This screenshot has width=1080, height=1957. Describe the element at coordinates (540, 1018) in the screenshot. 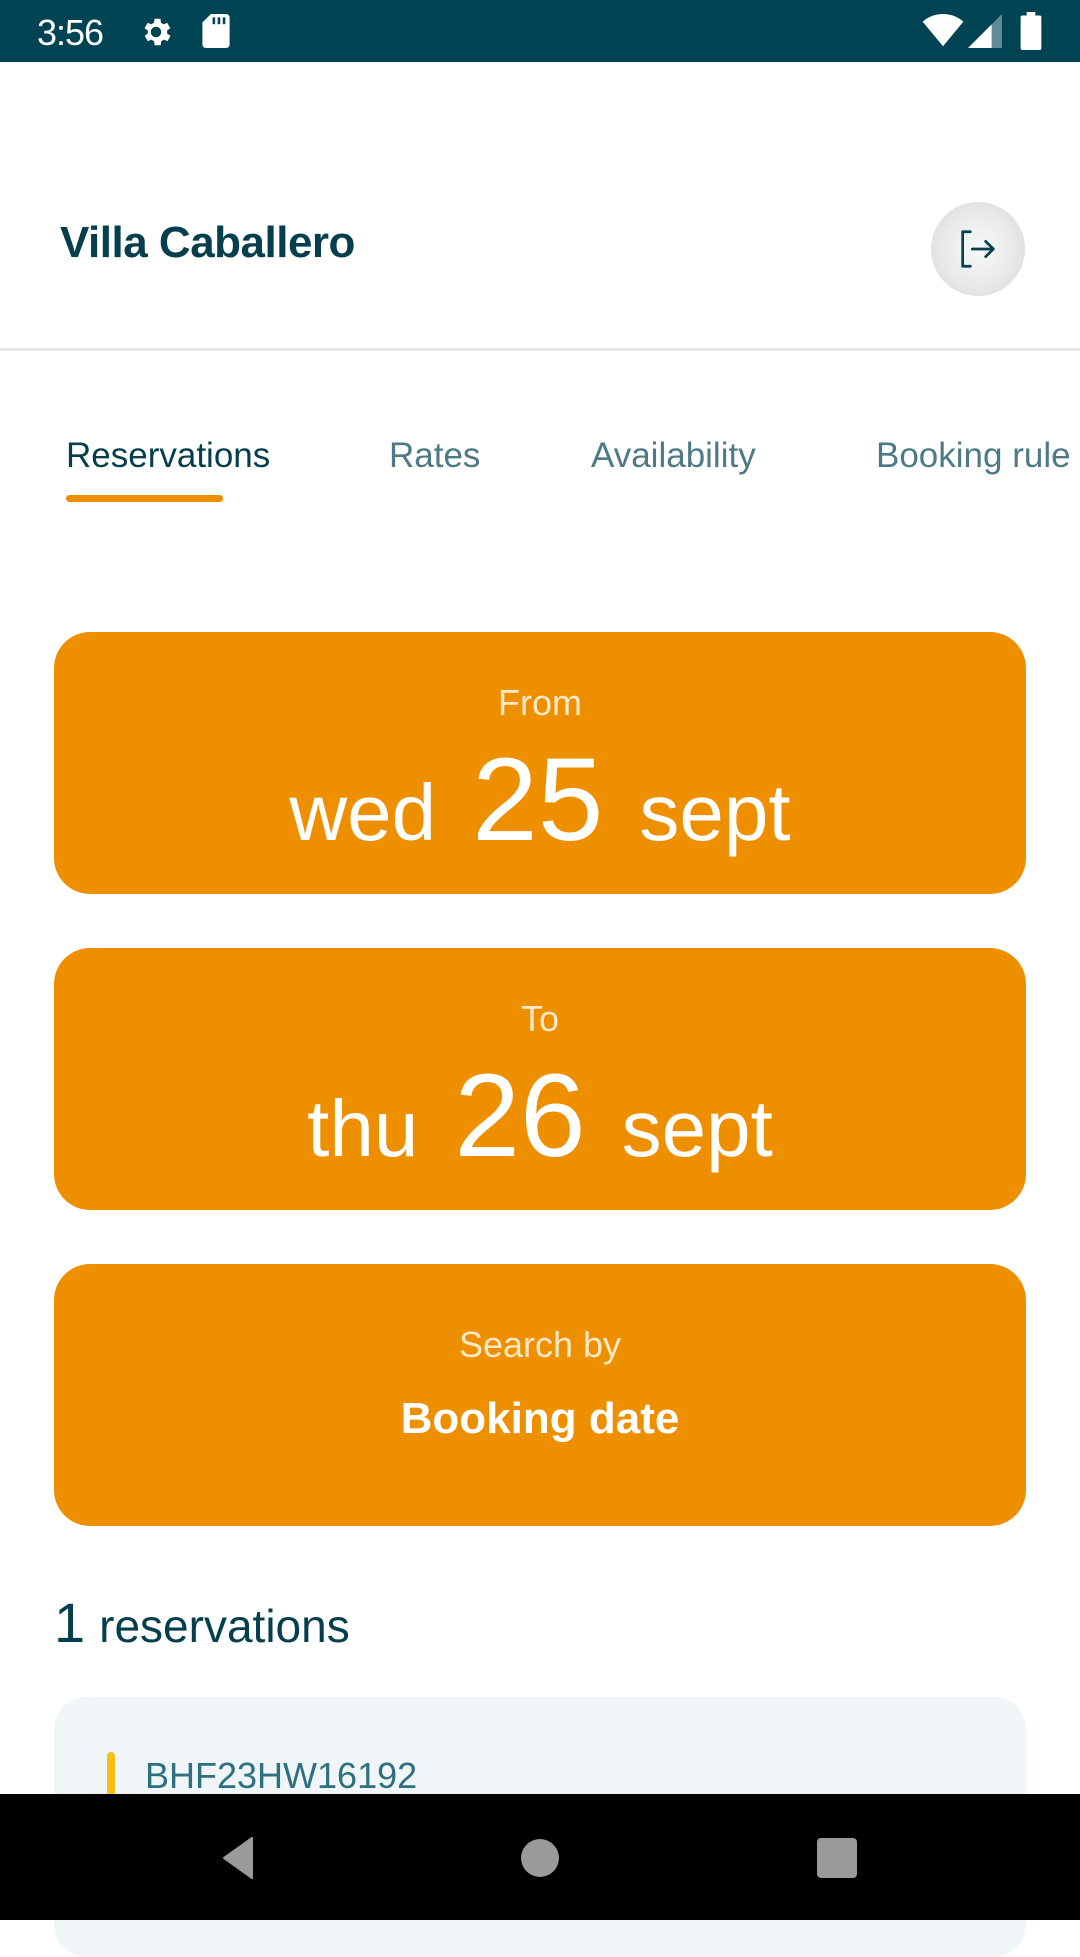

I see `to-label: To` at that location.